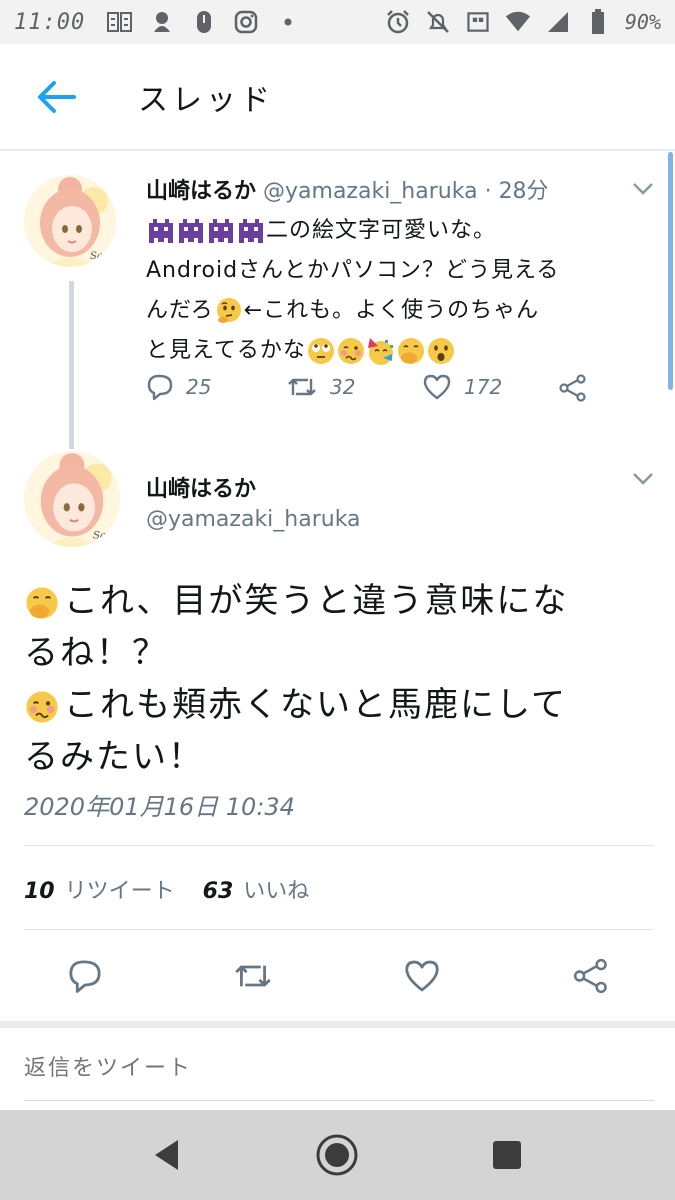  What do you see at coordinates (524, 191) in the screenshot?
I see `tweet1-time: 28分` at bounding box center [524, 191].